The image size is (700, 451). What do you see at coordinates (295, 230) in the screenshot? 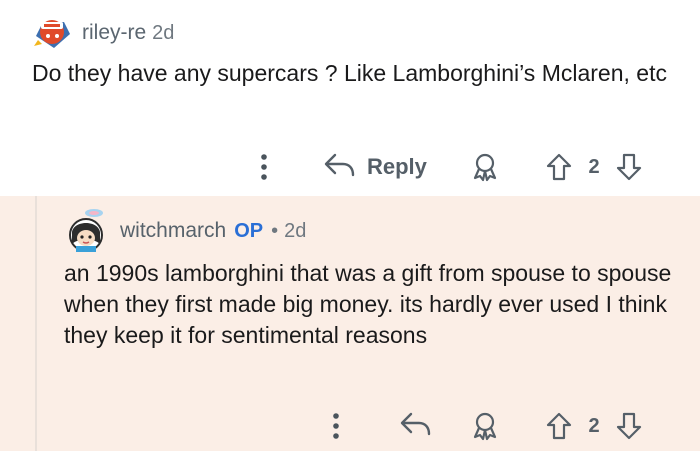
I see `reply-age: 2d` at bounding box center [295, 230].